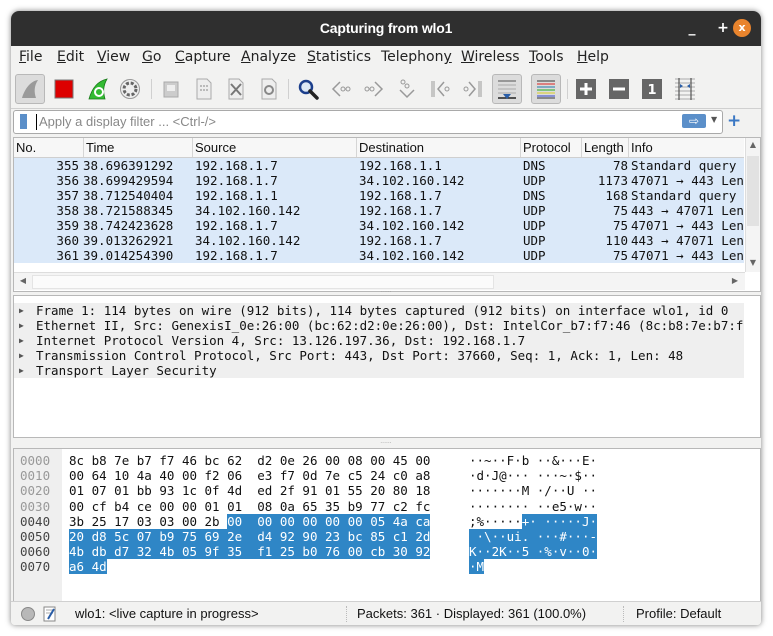 The width and height of the screenshot is (773, 636). Describe the element at coordinates (269, 89) in the screenshot. I see `reload-file-button` at that location.